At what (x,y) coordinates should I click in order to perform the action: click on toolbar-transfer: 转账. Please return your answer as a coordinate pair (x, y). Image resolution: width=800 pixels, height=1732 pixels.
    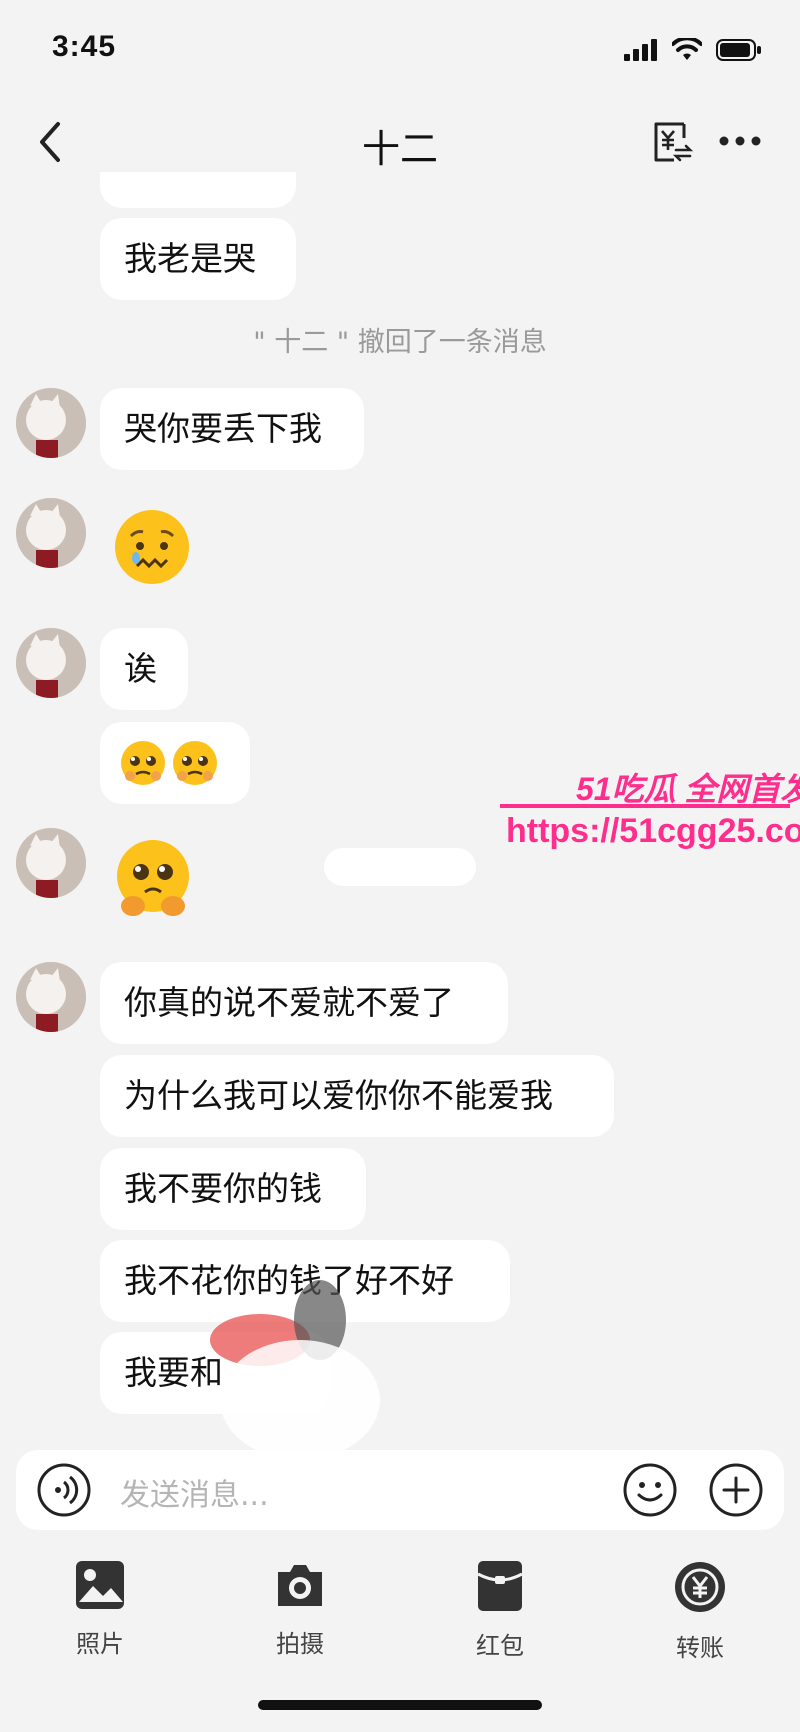
    Looking at the image, I should click on (700, 1611).